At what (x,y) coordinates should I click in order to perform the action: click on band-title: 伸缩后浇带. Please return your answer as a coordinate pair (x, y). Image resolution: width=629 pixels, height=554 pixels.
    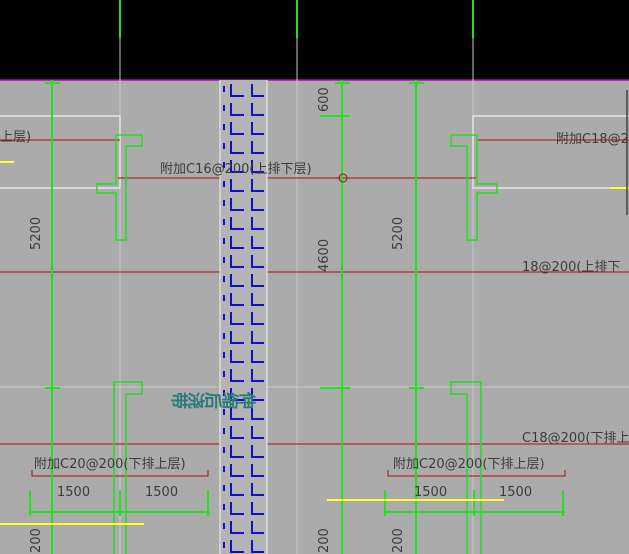
    Looking at the image, I should click on (213, 399).